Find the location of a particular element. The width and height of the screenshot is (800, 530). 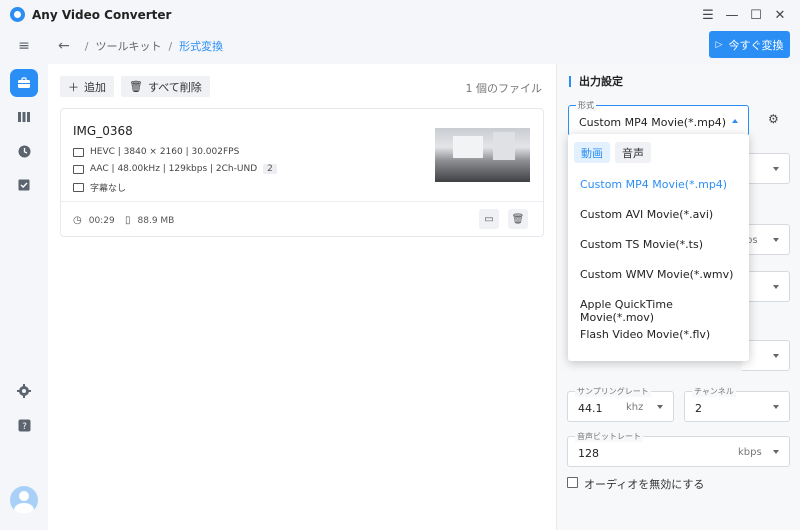

tab-video: 動画 is located at coordinates (592, 152).